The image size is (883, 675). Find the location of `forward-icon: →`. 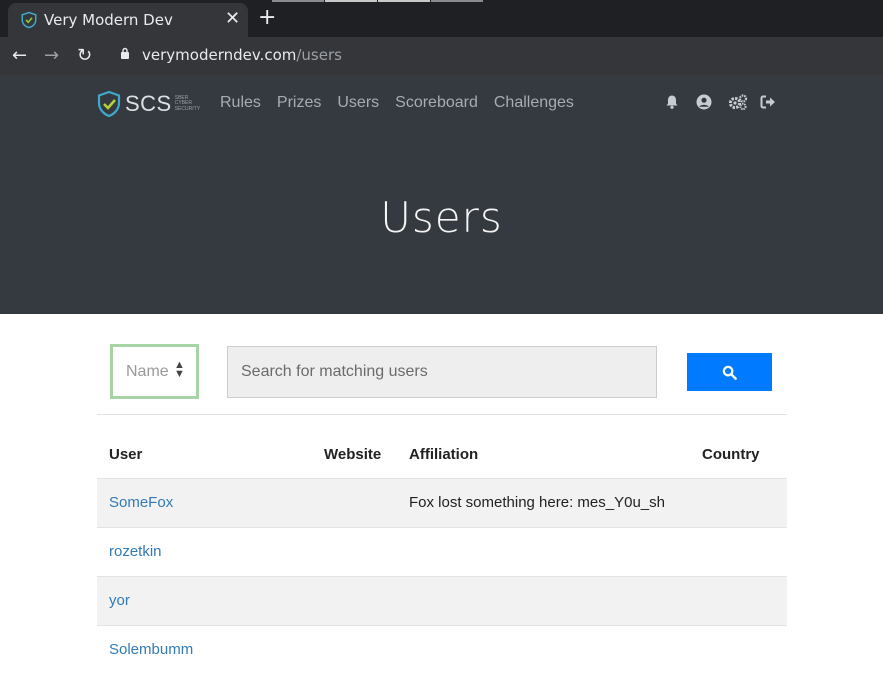

forward-icon: → is located at coordinates (51, 55).